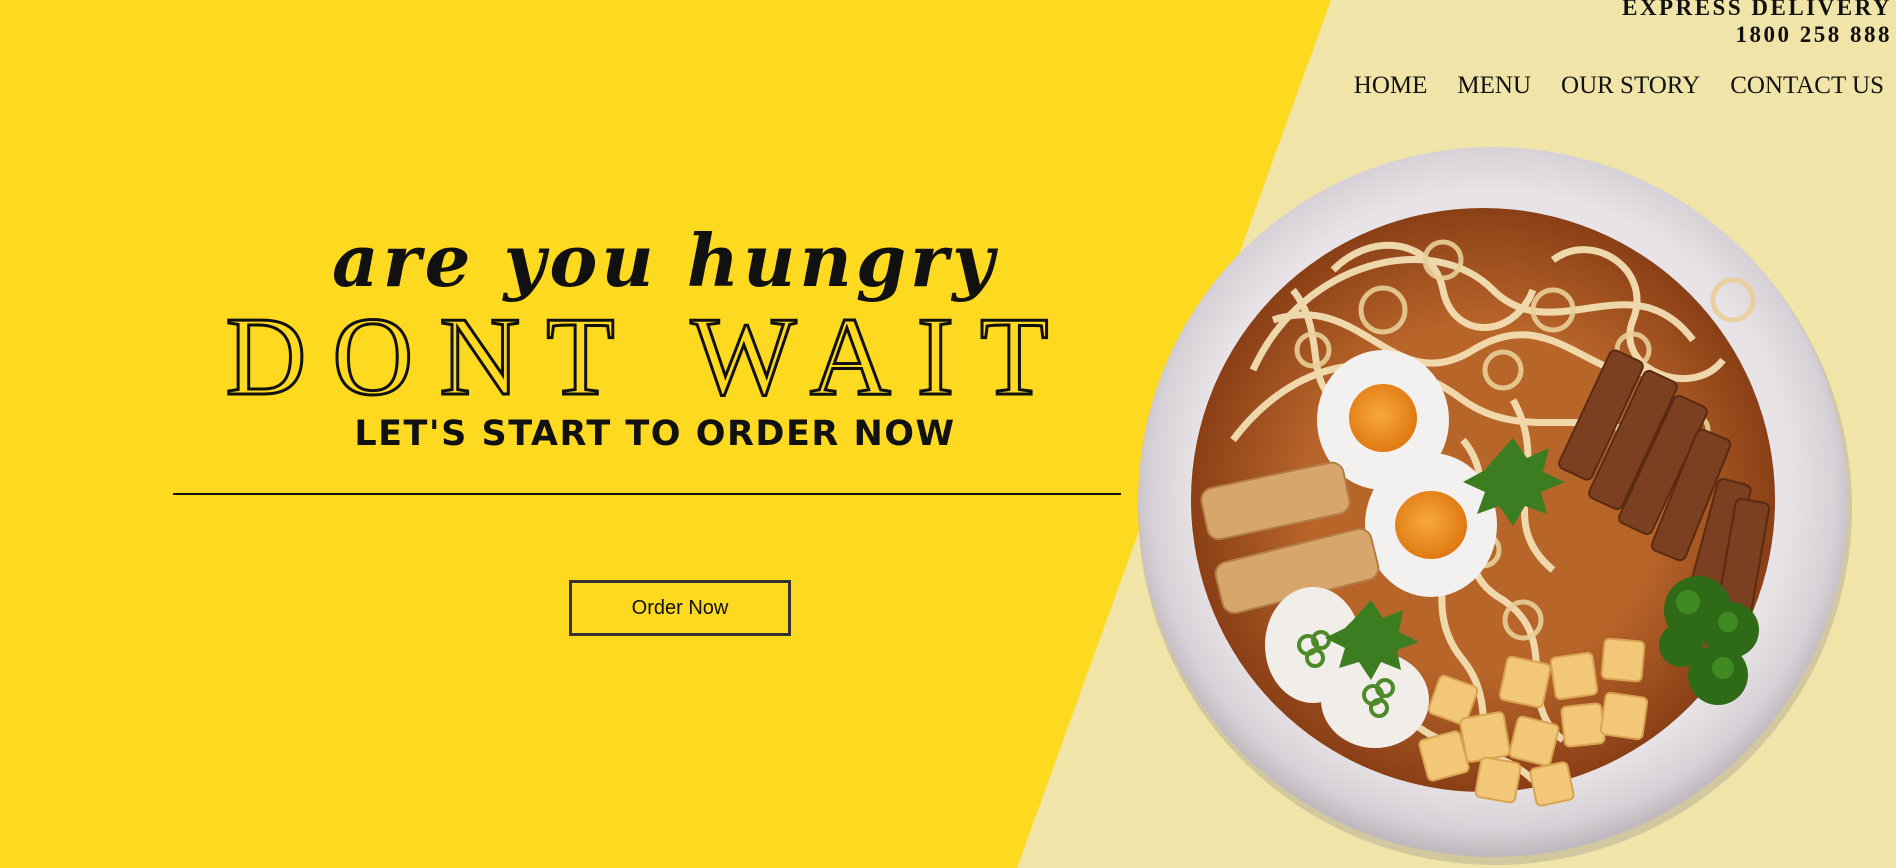  Describe the element at coordinates (1807, 86) in the screenshot. I see `nav-contact-us: CONTACT US` at that location.